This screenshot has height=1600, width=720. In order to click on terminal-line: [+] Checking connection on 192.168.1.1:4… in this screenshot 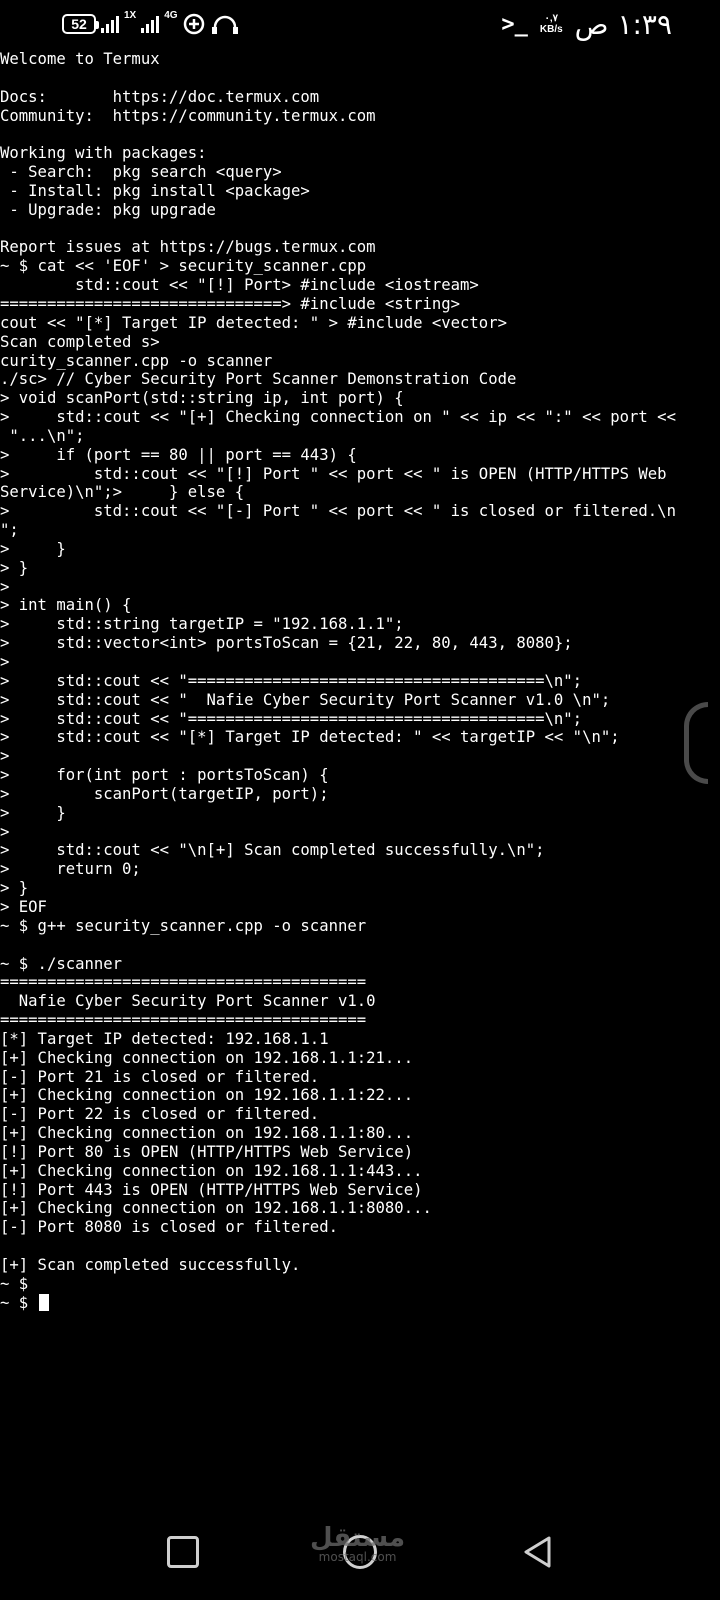, I will do `click(211, 1170)`.